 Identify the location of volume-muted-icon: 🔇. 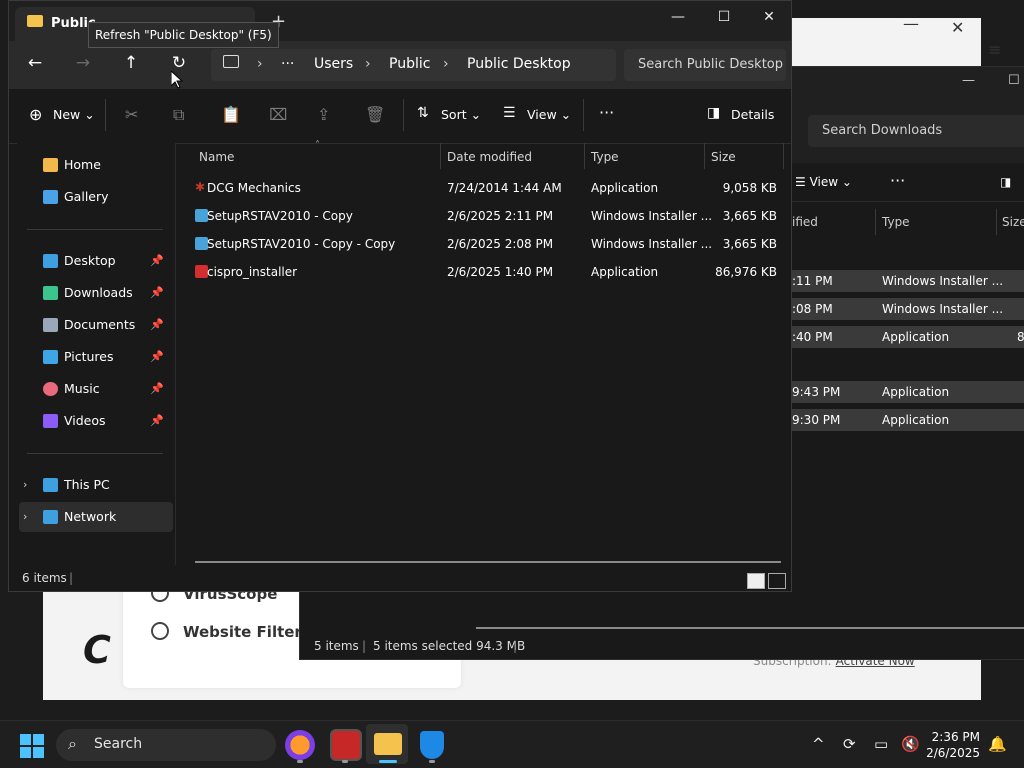
(910, 744).